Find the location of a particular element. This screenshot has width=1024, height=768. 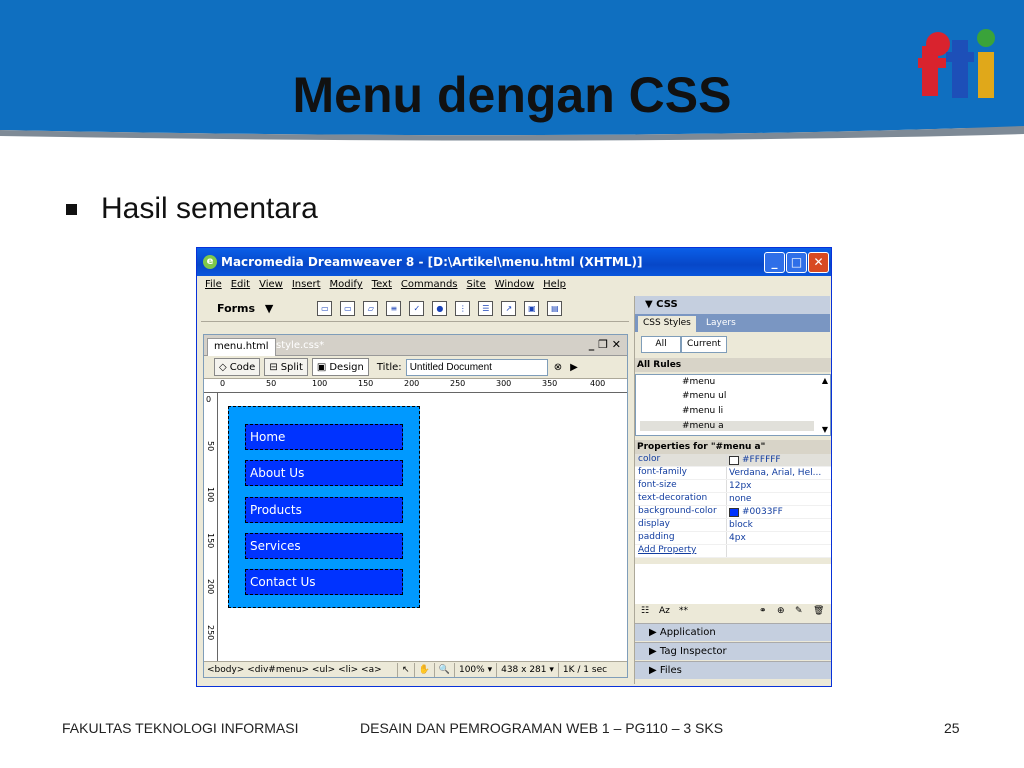

property-row: background-color #0033FF is located at coordinates (733, 512).